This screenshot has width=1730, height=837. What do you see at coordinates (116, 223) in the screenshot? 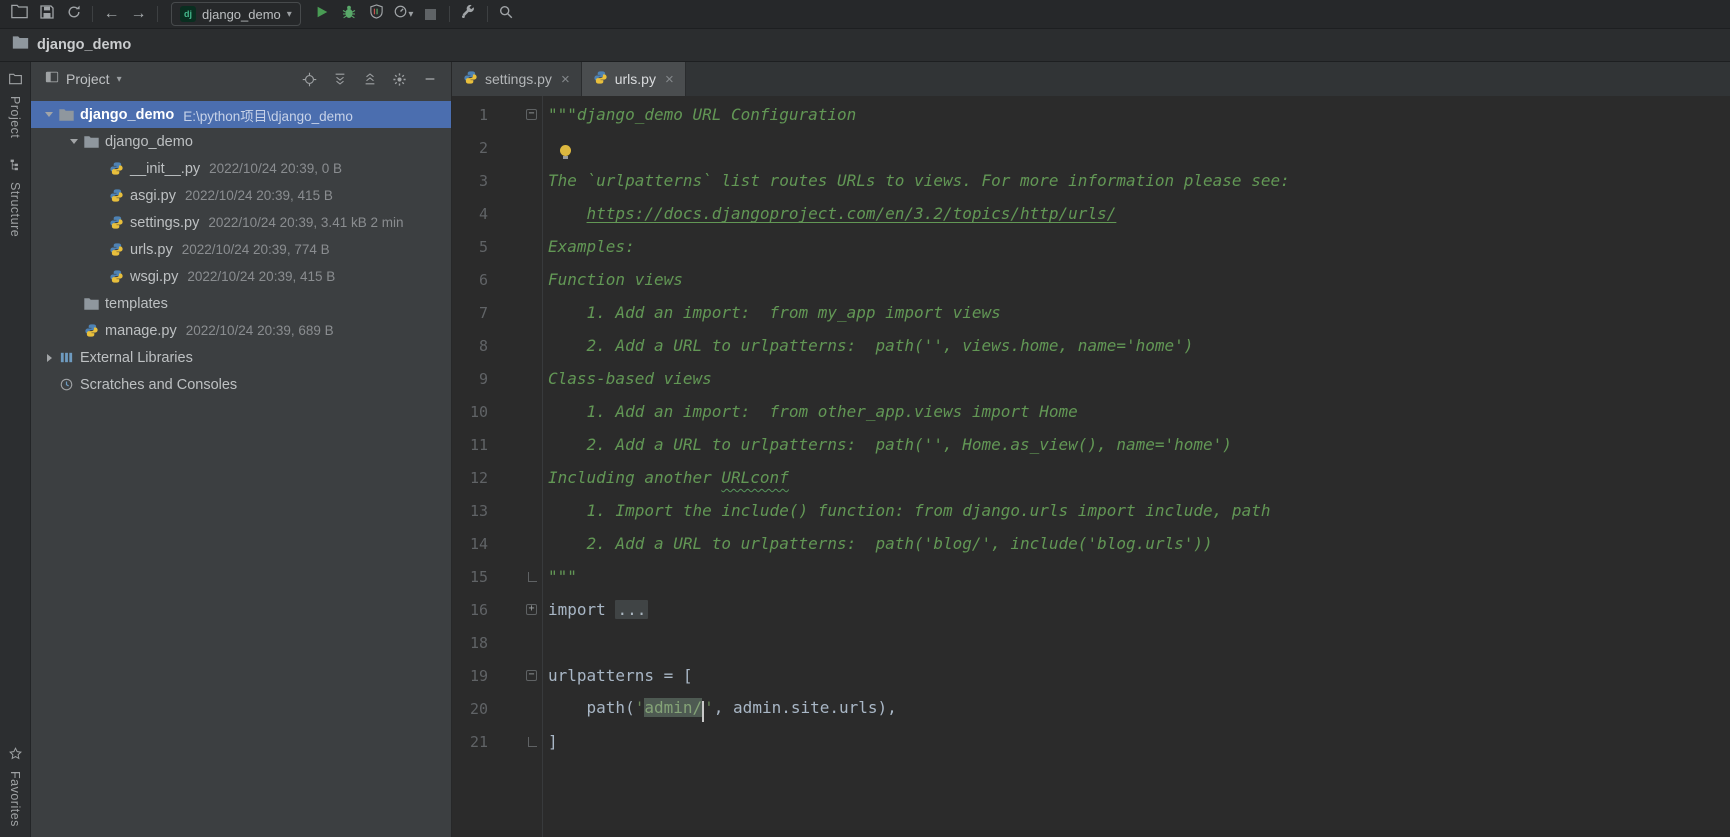
I see `python-file-icon` at bounding box center [116, 223].